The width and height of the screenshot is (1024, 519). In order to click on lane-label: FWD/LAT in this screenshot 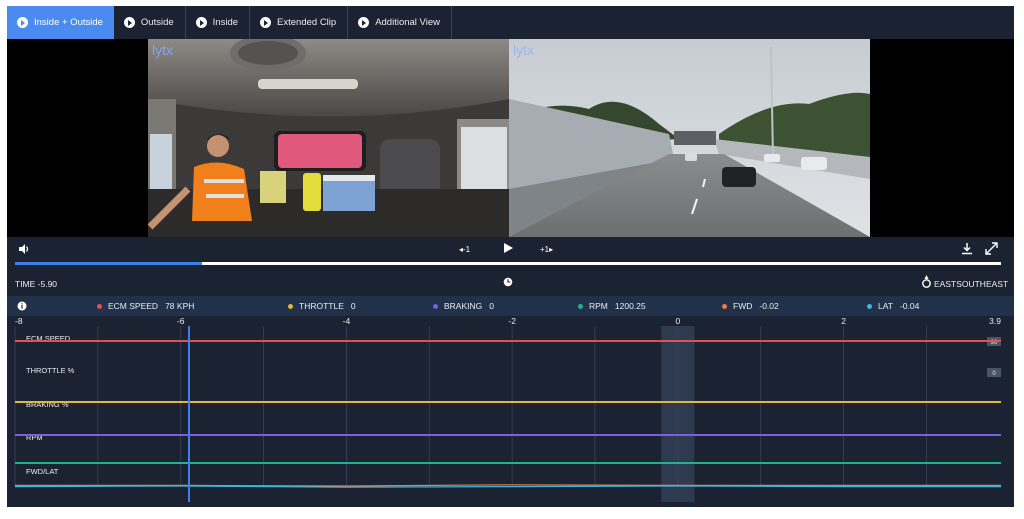, I will do `click(42, 471)`.